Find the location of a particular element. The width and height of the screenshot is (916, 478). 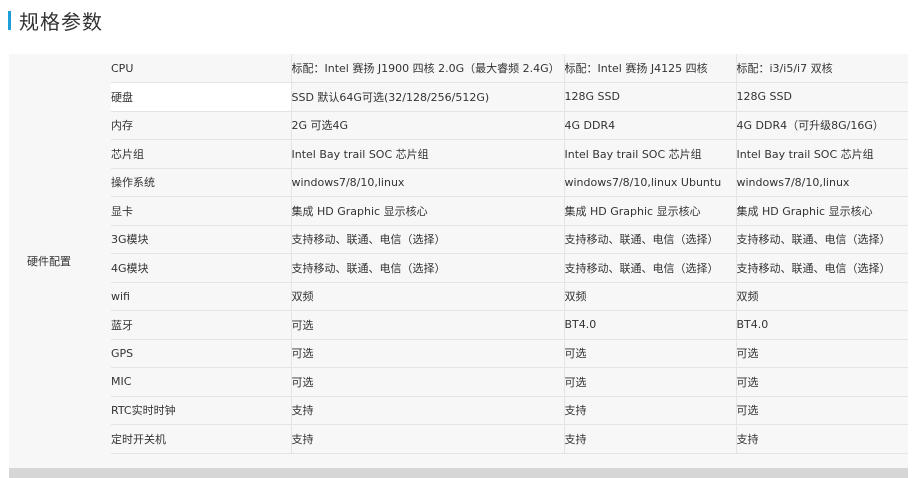

spec-row-label: 定时开关机 is located at coordinates (201, 439).